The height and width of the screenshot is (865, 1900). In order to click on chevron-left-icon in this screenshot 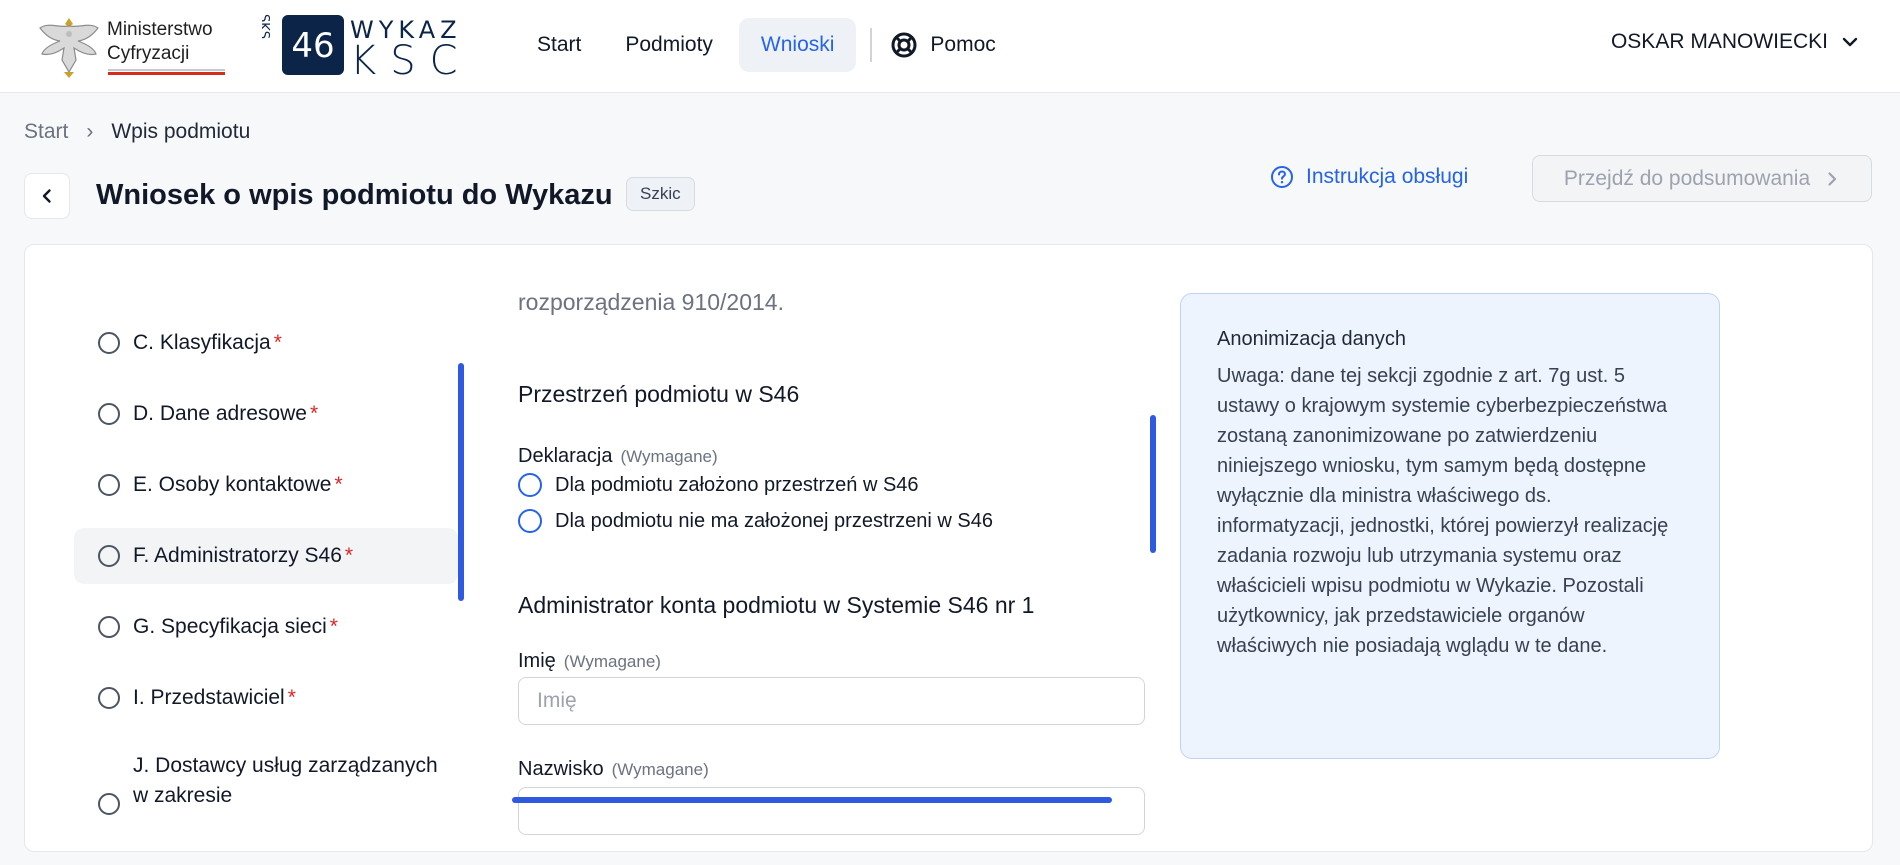, I will do `click(46, 196)`.